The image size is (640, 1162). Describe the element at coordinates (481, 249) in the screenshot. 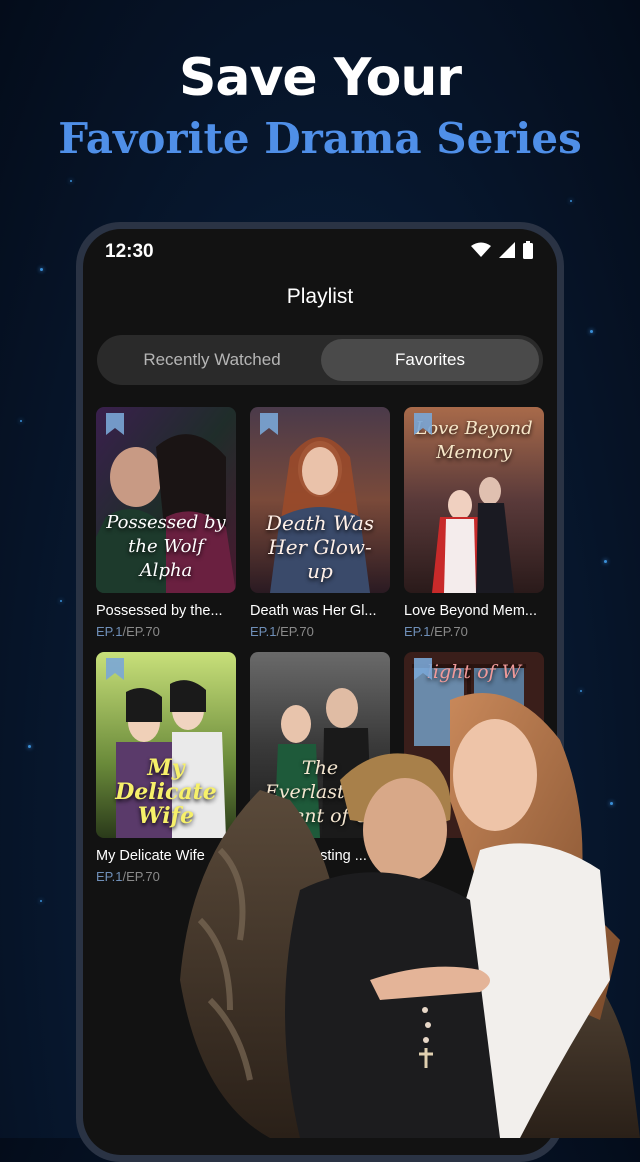

I see `wifi-icon` at that location.